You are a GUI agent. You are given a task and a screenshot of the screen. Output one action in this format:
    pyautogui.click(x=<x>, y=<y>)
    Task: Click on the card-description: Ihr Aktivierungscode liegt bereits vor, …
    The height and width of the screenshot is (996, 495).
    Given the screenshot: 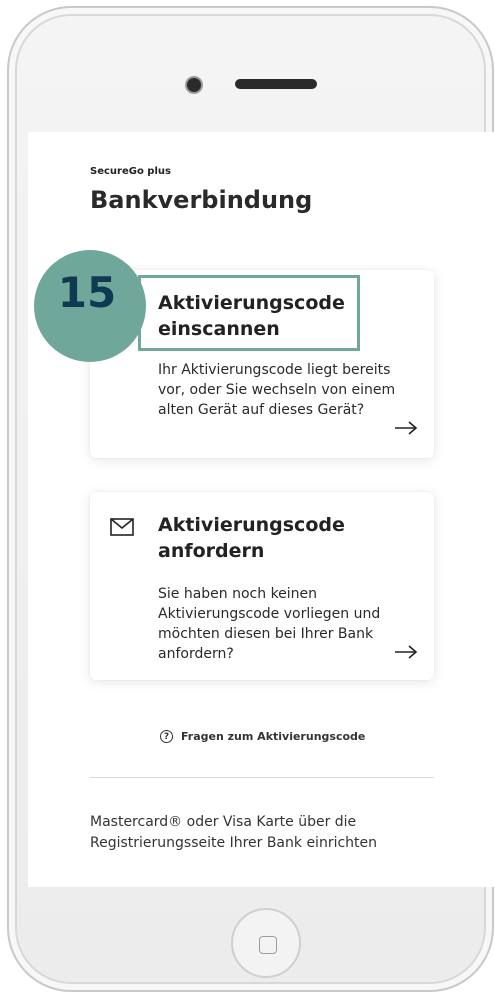 What is the action you would take?
    pyautogui.click(x=277, y=390)
    